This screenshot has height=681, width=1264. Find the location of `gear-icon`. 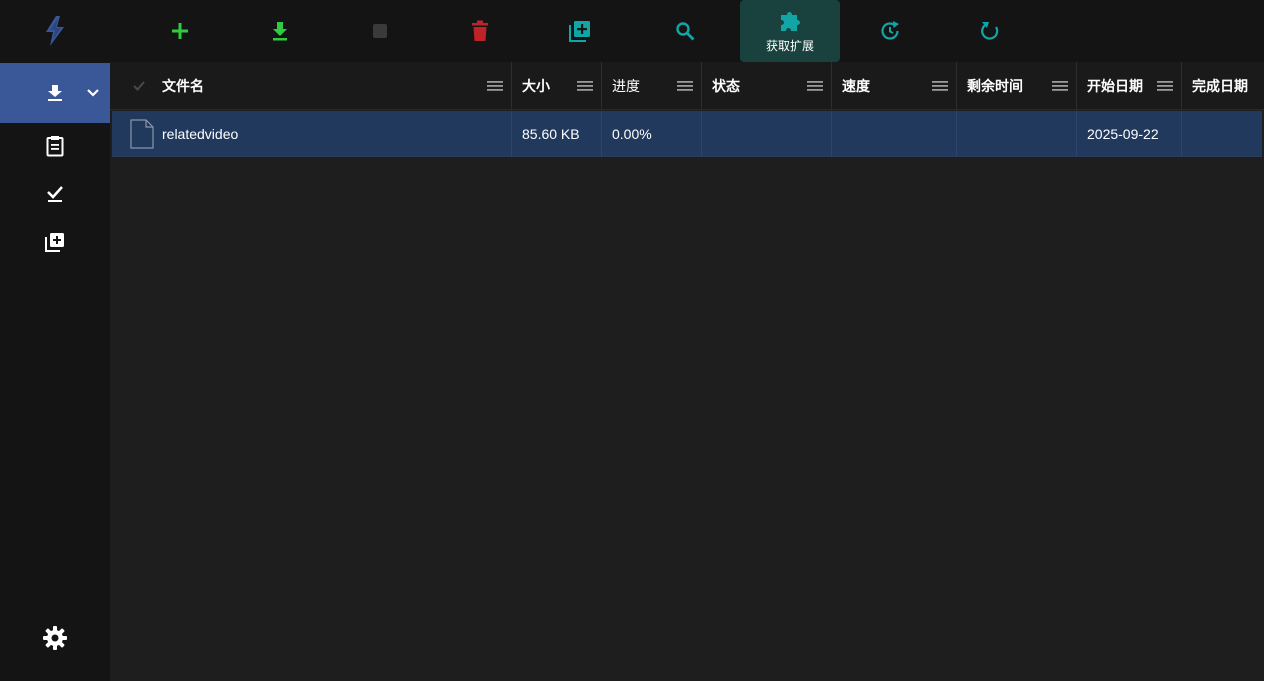

gear-icon is located at coordinates (55, 638).